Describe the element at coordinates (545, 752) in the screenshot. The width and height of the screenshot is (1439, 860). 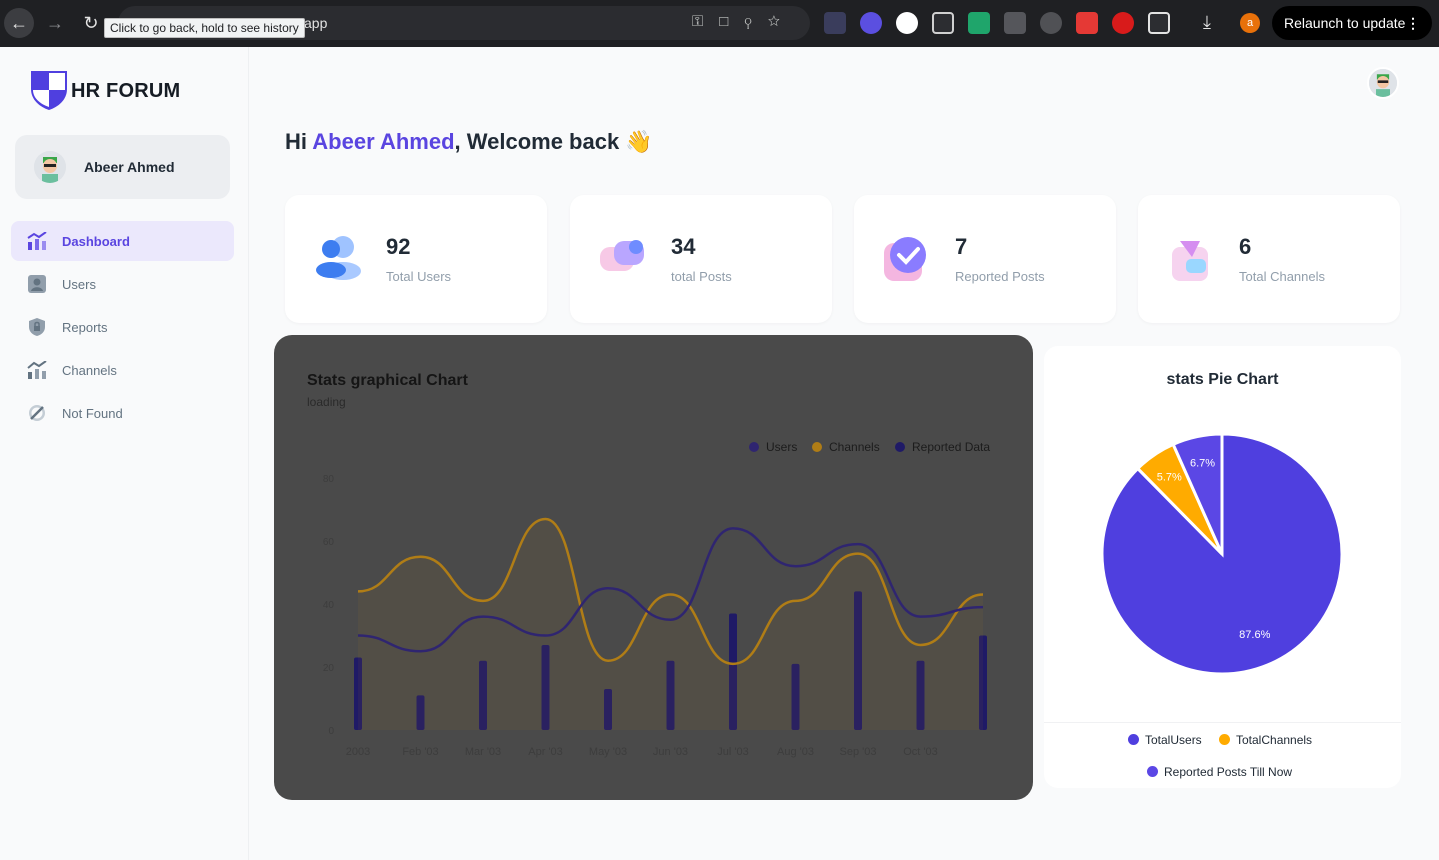
I see `x-tick-label: Apr '03` at that location.